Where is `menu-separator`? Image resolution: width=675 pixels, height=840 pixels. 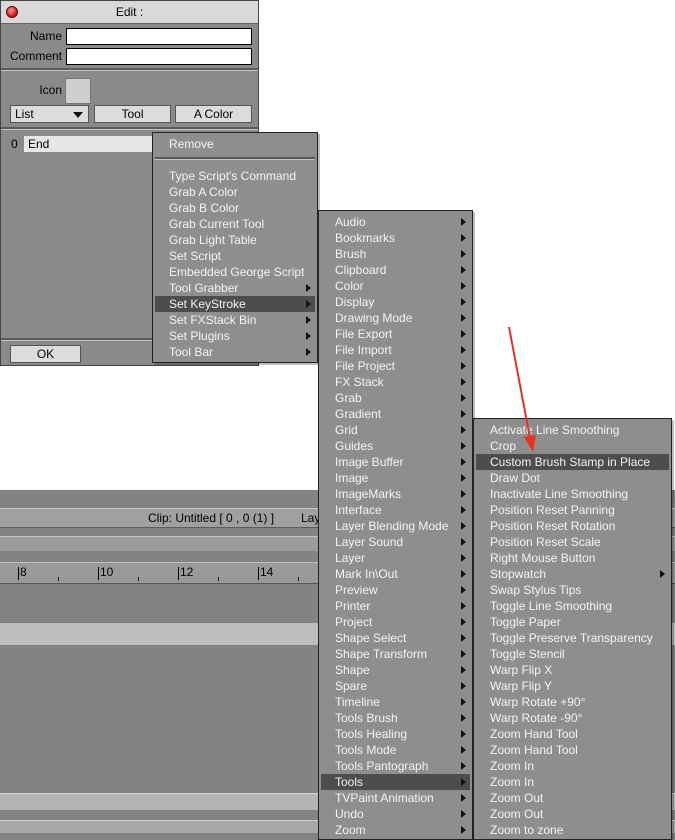 menu-separator is located at coordinates (235, 158).